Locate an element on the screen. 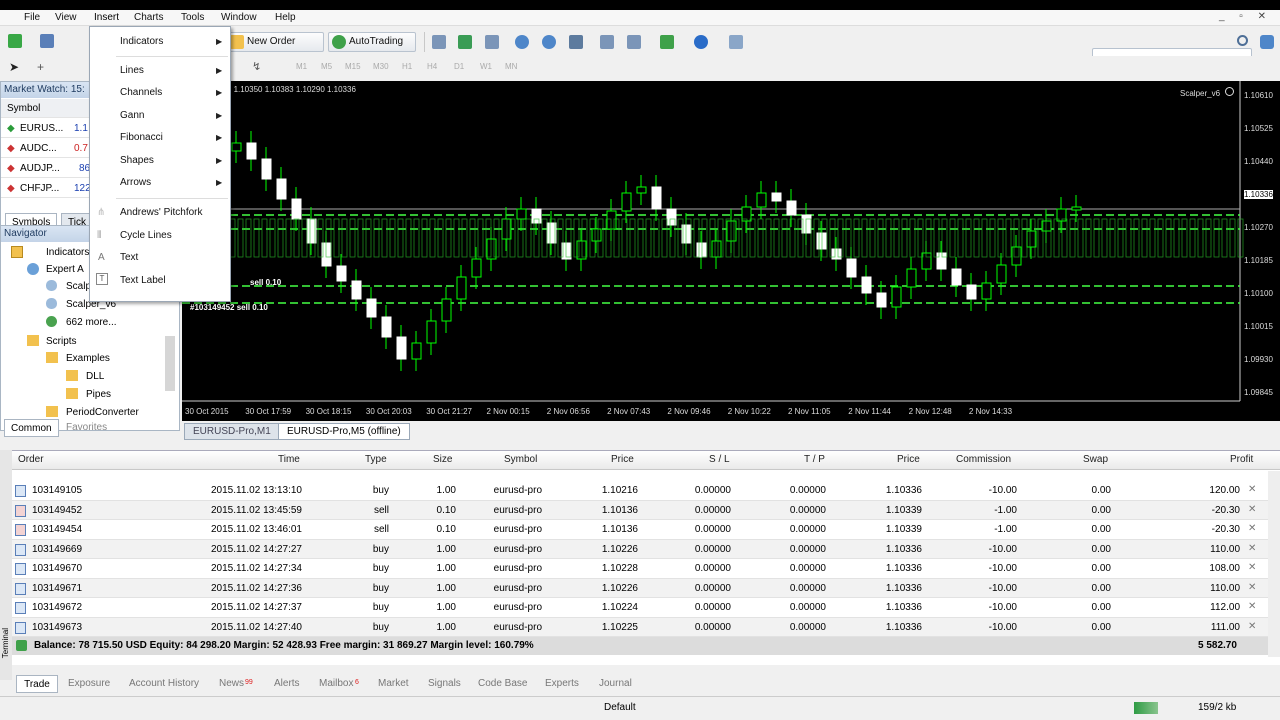  nav-scalp: Scalp is located at coordinates (78, 286).